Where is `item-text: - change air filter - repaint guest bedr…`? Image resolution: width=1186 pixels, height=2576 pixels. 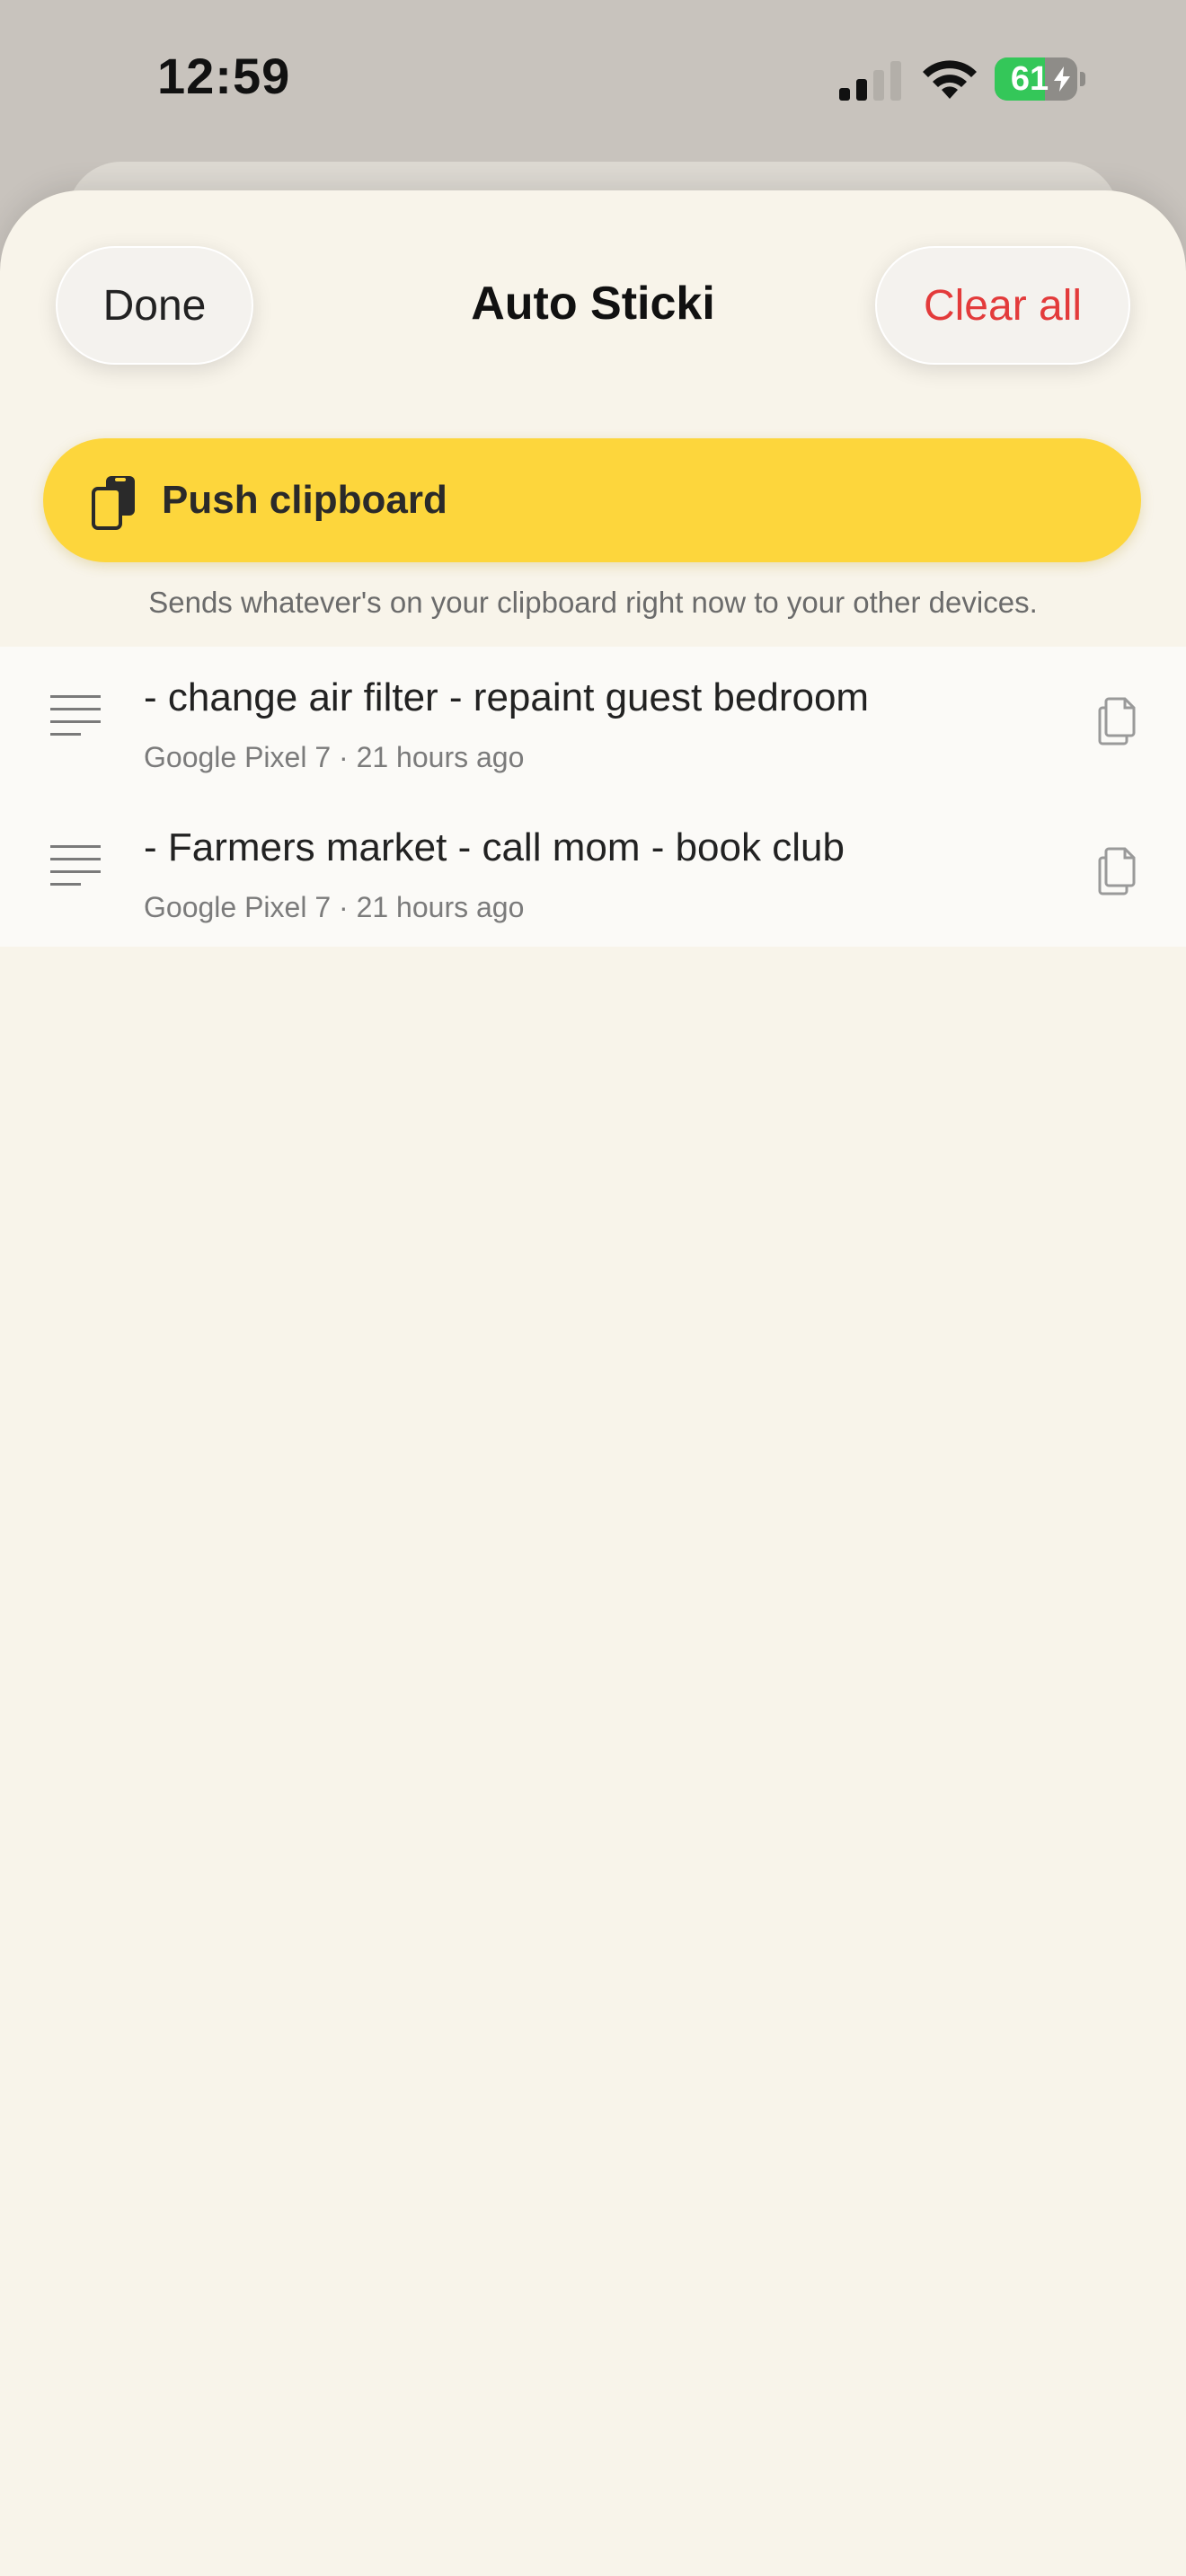
item-text: - change air filter - repaint guest bedr… is located at coordinates (507, 697).